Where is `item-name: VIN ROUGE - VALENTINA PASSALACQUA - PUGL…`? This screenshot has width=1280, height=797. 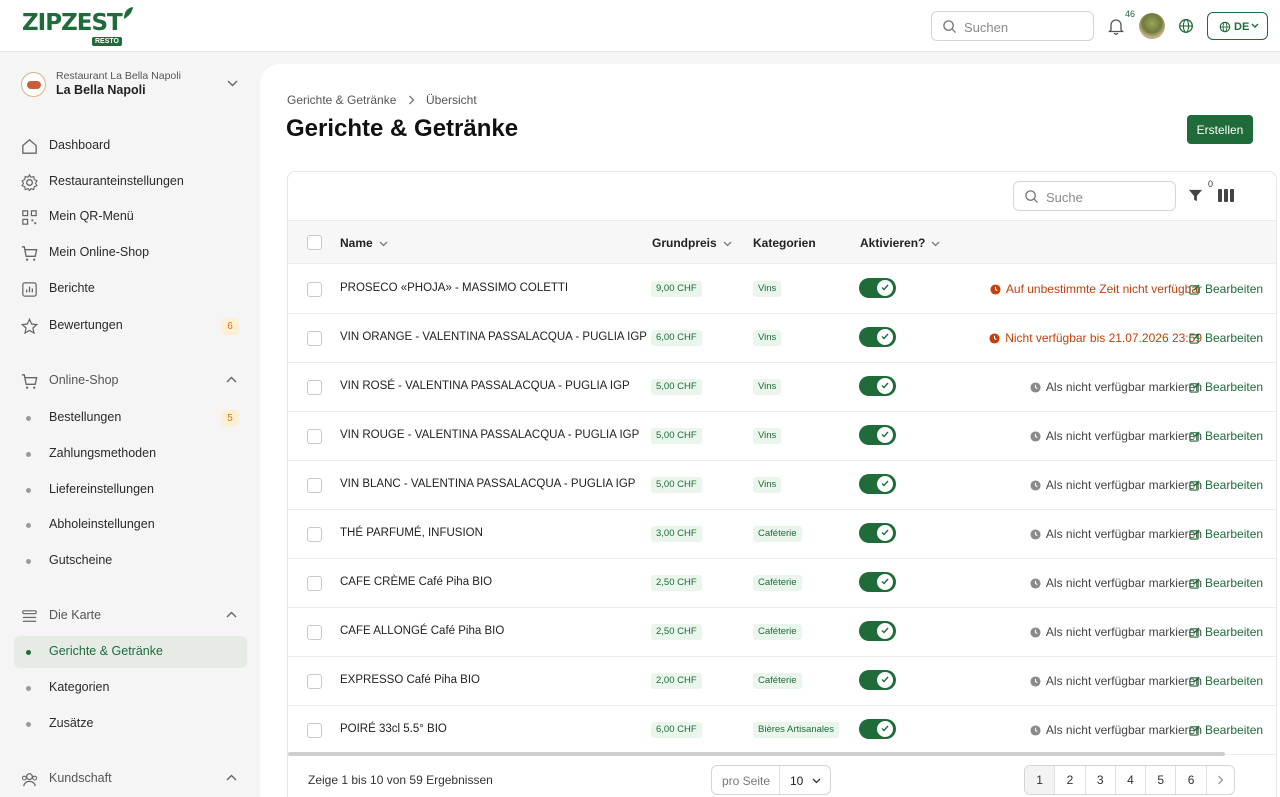 item-name: VIN ROUGE - VALENTINA PASSALACQUA - PUGL… is located at coordinates (489, 435).